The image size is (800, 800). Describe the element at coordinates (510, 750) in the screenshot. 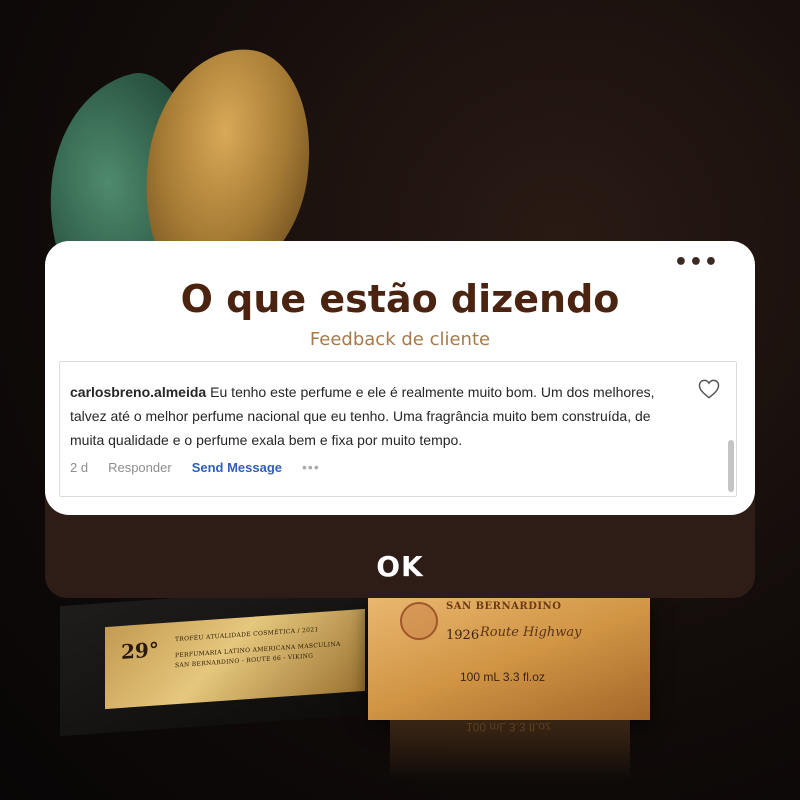

I see `box-reflection: 100 mL 3.3 fl.oz` at that location.